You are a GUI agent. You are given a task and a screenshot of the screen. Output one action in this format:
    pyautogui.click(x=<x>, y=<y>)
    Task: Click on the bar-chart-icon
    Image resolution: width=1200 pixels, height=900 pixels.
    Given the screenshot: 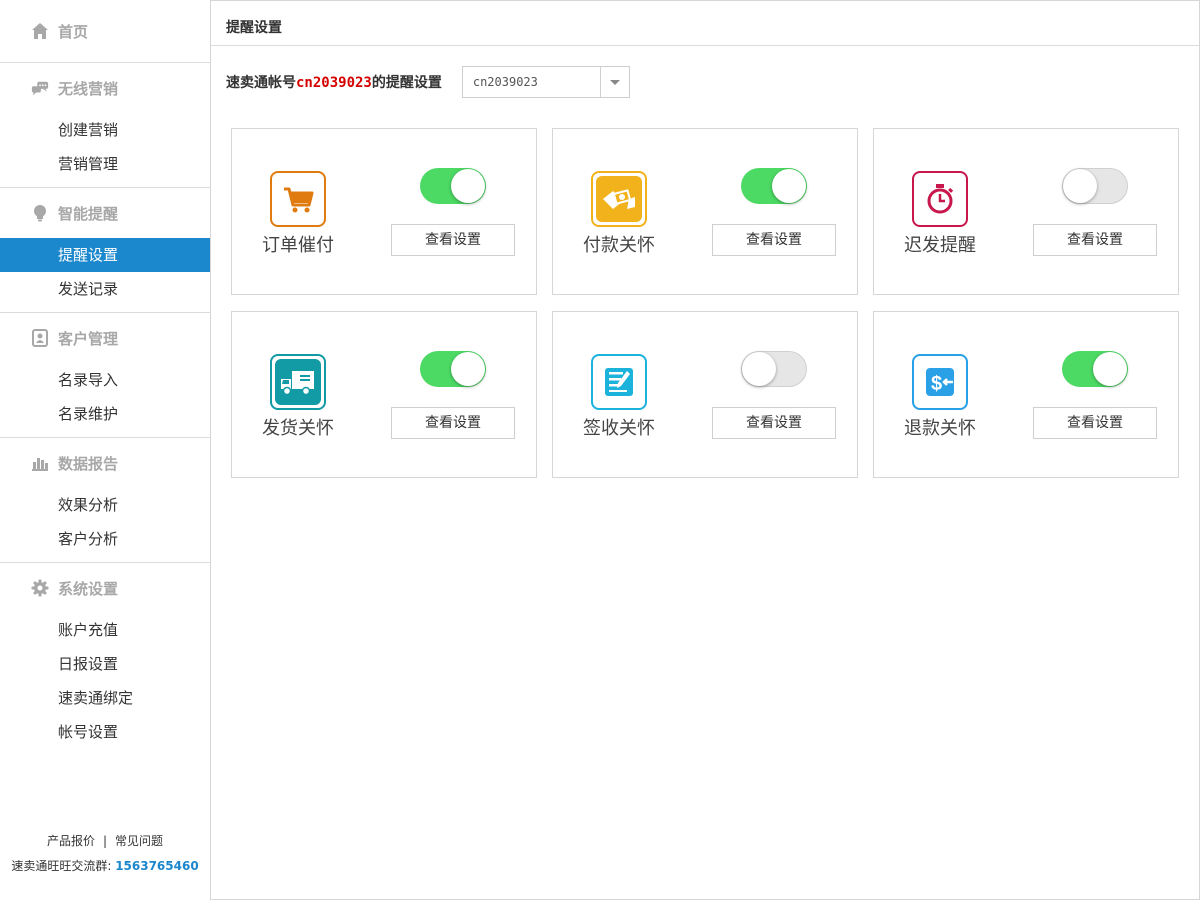 What is the action you would take?
    pyautogui.click(x=40, y=463)
    